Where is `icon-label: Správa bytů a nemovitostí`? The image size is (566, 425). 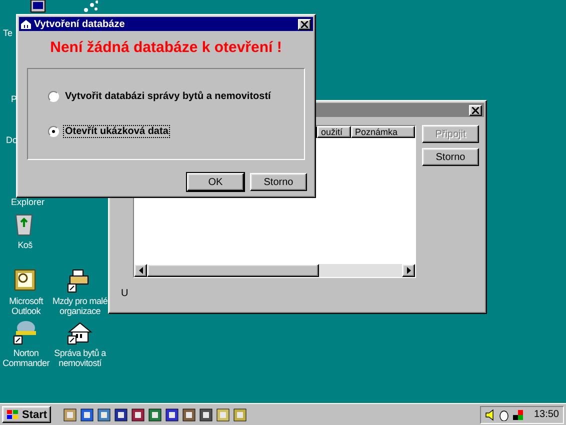 icon-label: Správa bytů a nemovitostí is located at coordinates (80, 358).